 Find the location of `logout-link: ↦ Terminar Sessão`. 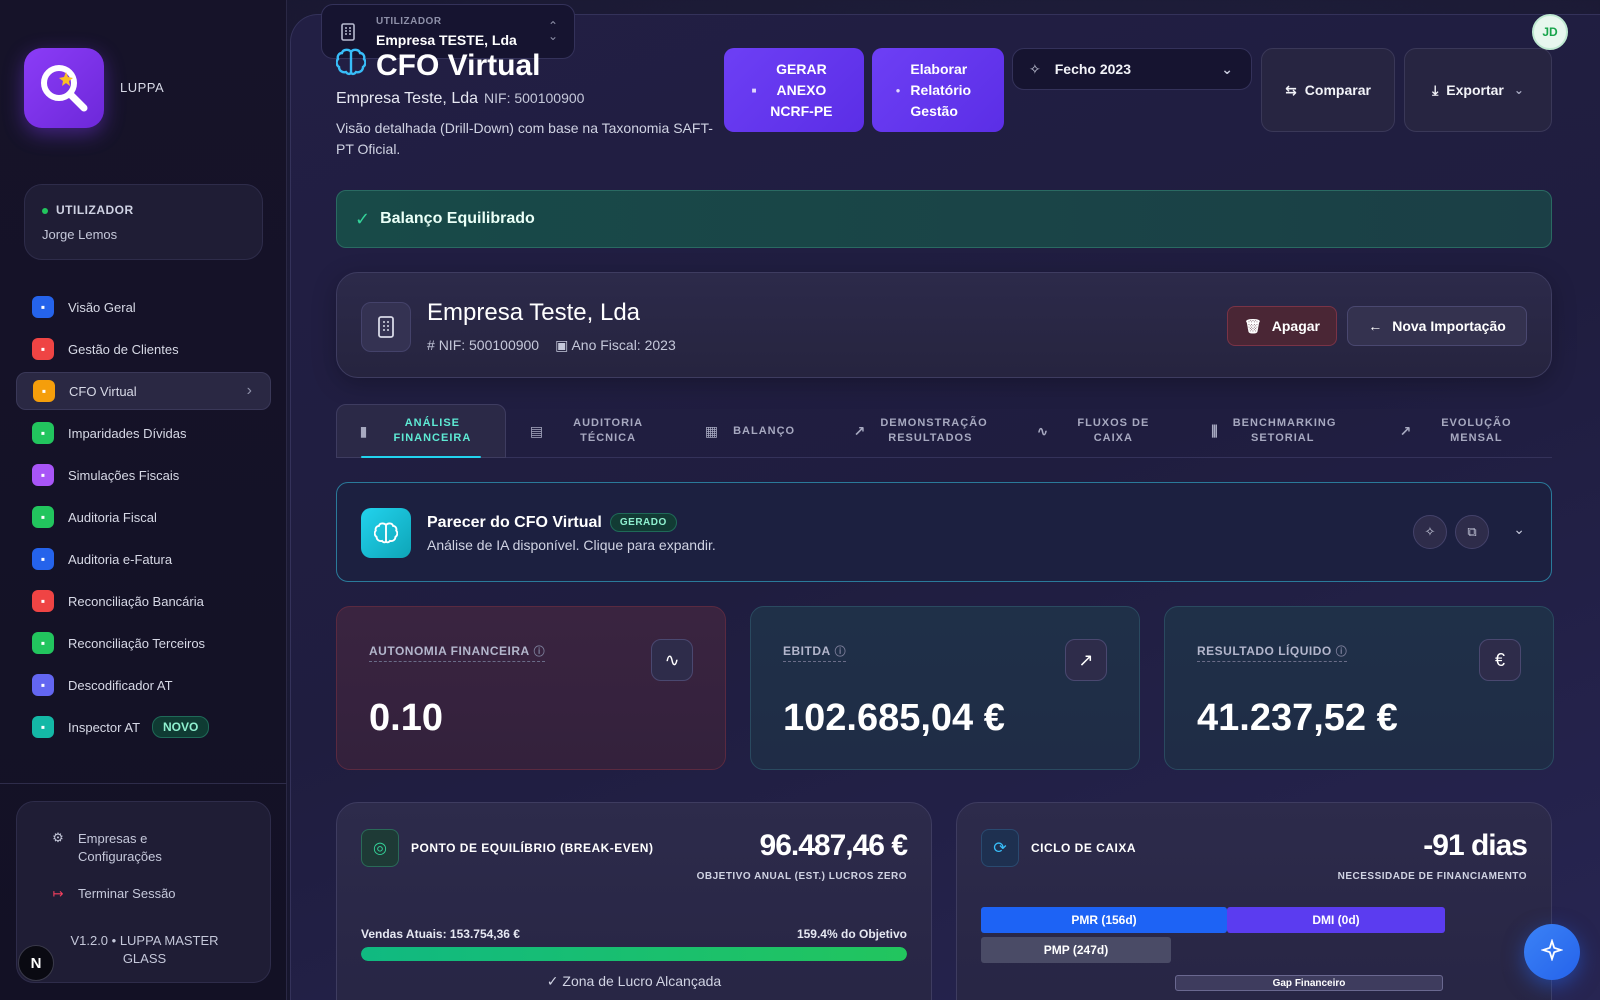

logout-link: ↦ Terminar Sessão is located at coordinates (113, 894).